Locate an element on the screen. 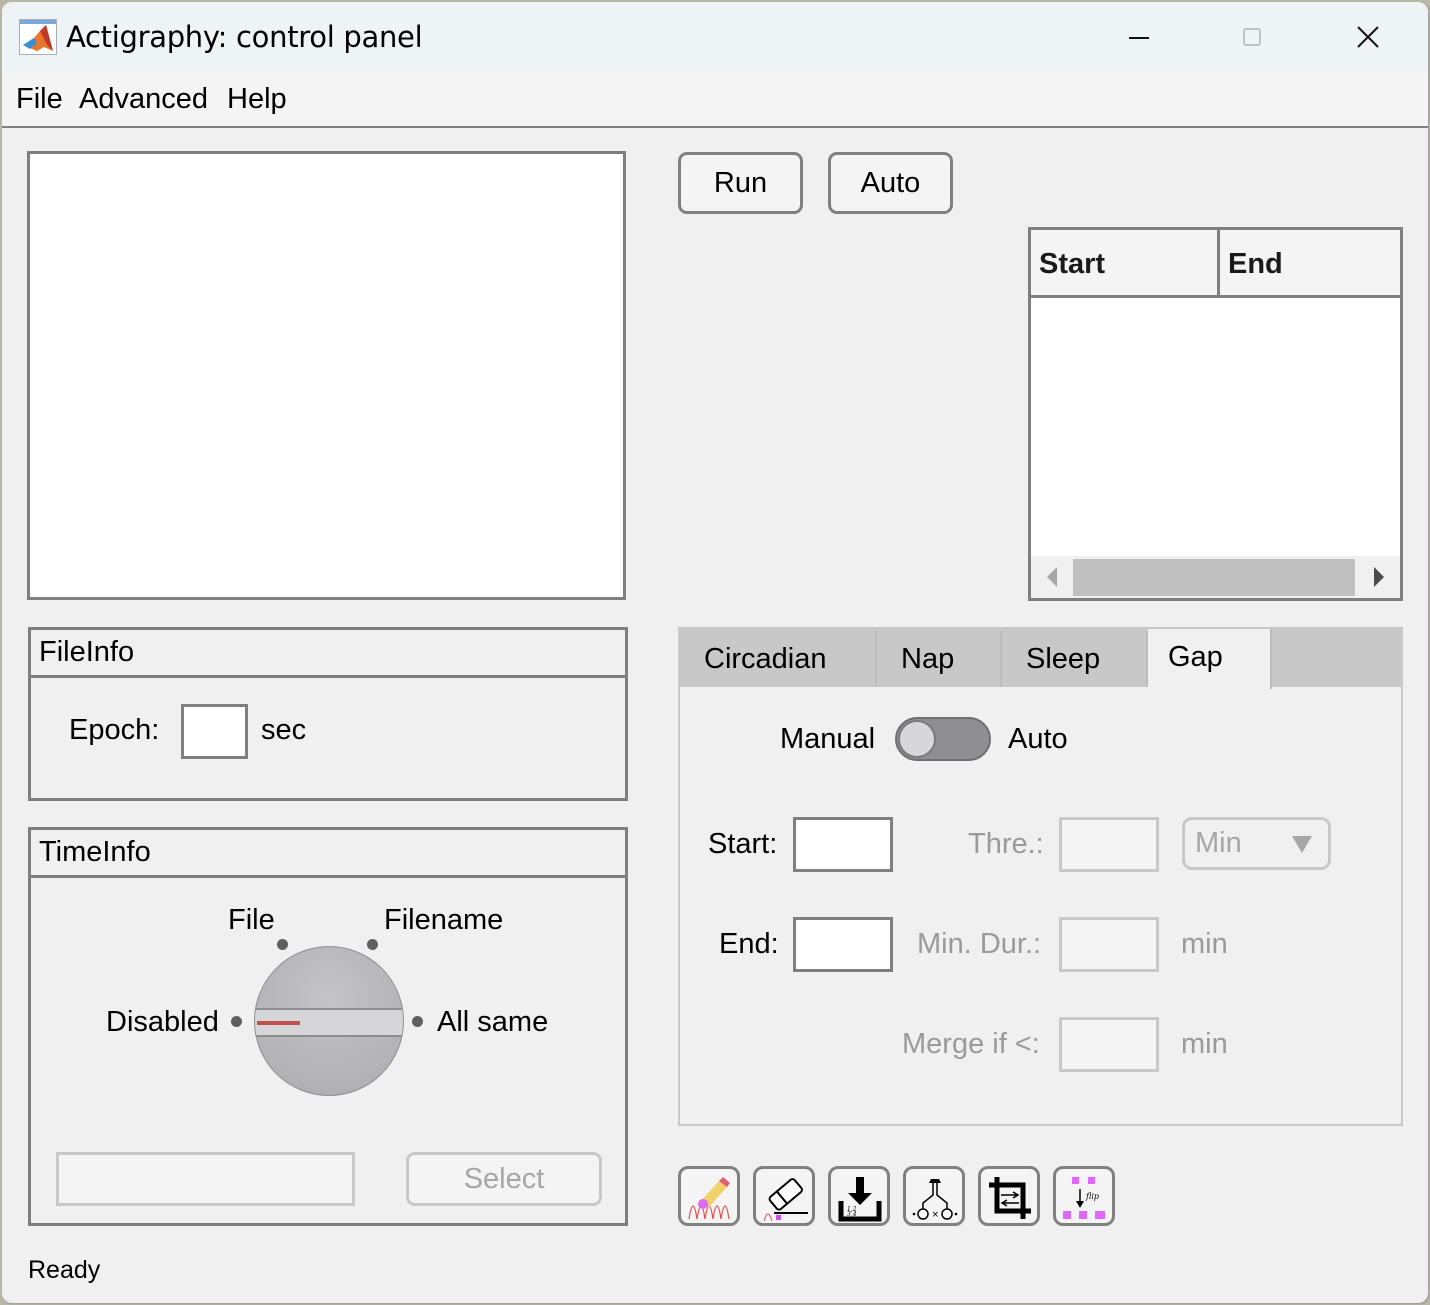 The height and width of the screenshot is (1305, 1430). crop-icon is located at coordinates (1010, 1198).